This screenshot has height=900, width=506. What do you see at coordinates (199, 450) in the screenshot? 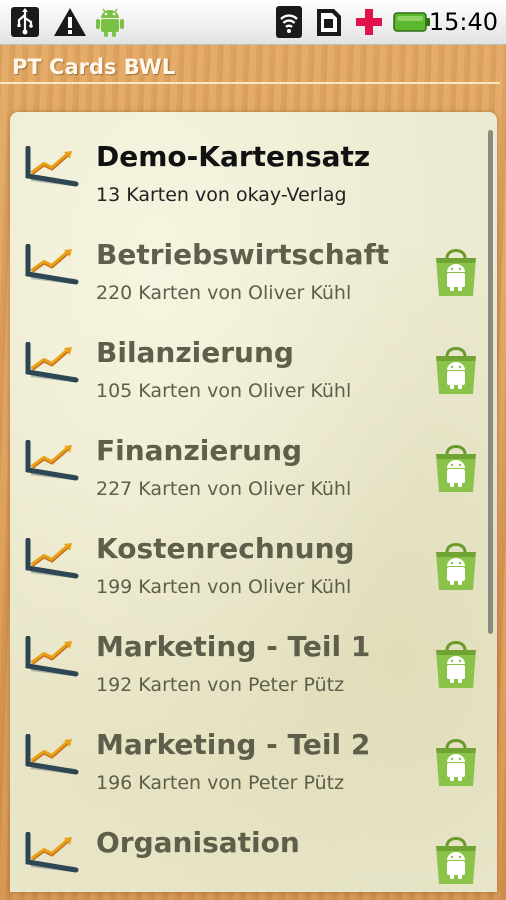
I see `card-set-title: Finanzierung` at bounding box center [199, 450].